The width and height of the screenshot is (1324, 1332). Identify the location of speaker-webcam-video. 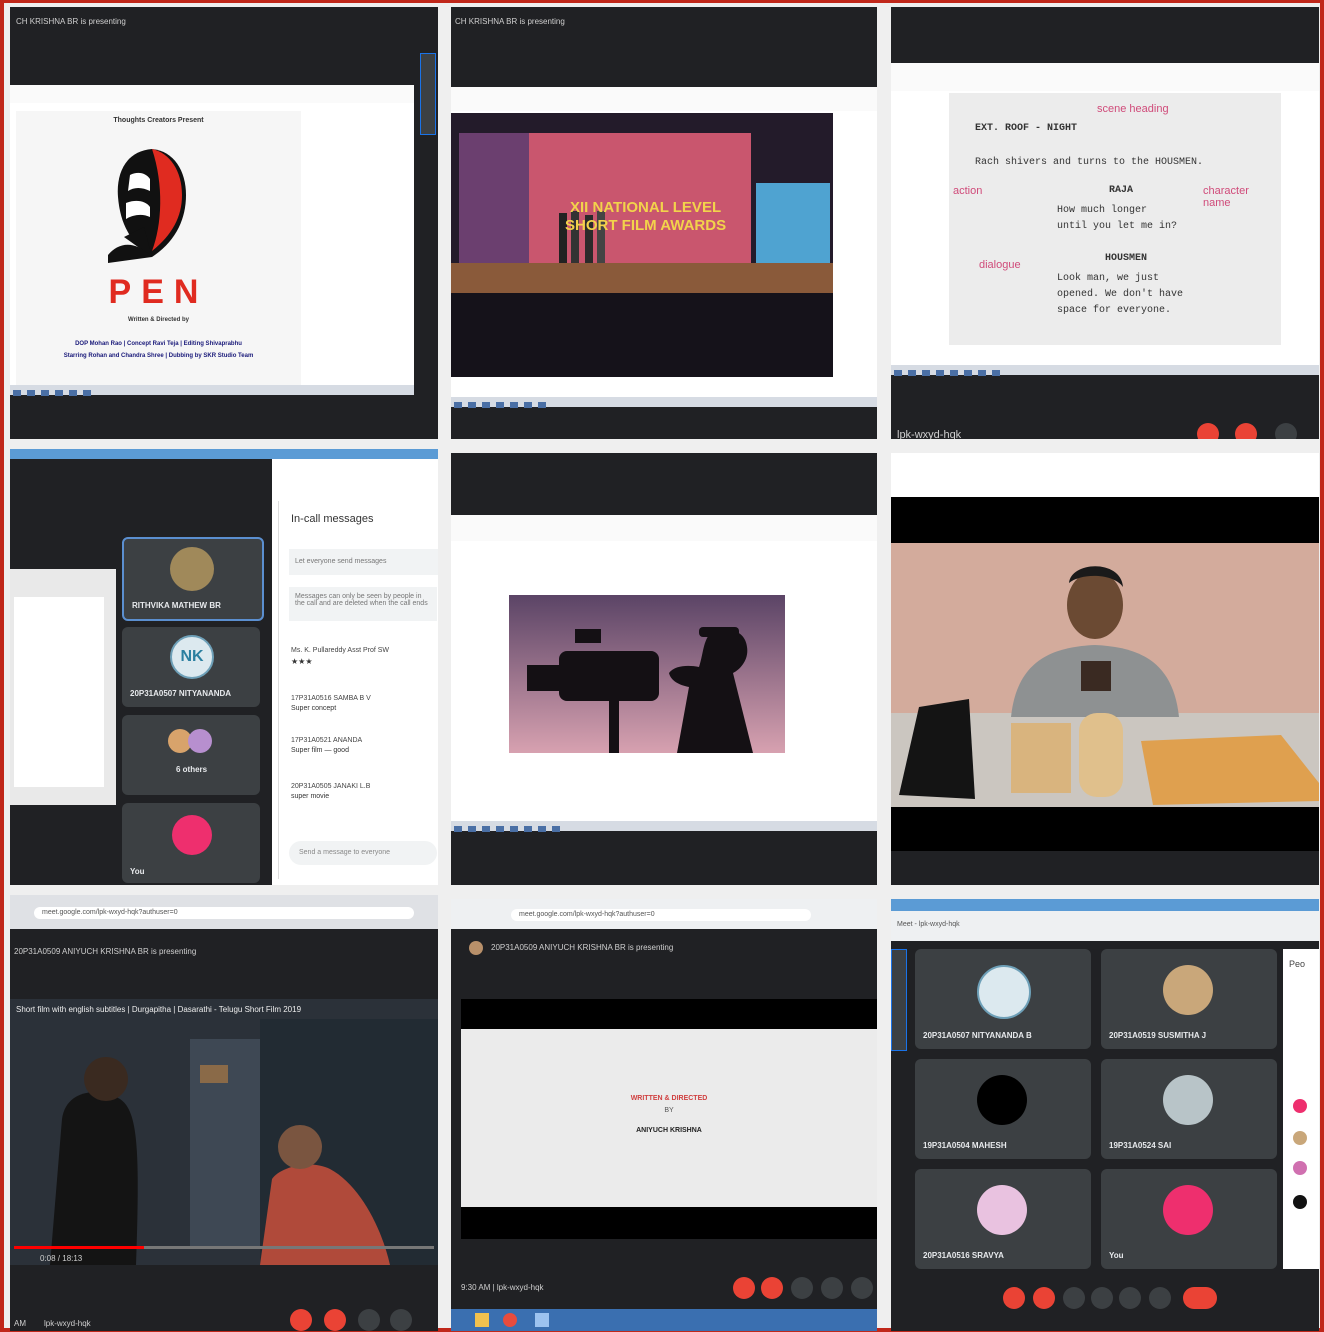
(1105, 675).